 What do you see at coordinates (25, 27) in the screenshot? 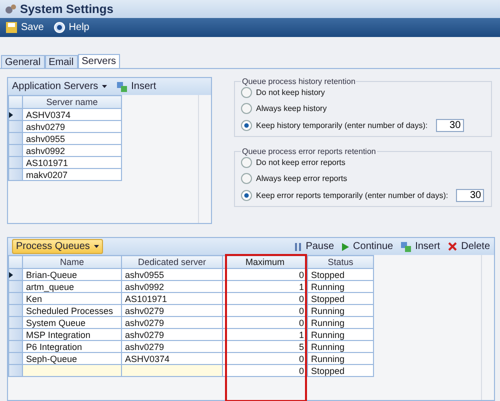
I see `save-button: Save` at bounding box center [25, 27].